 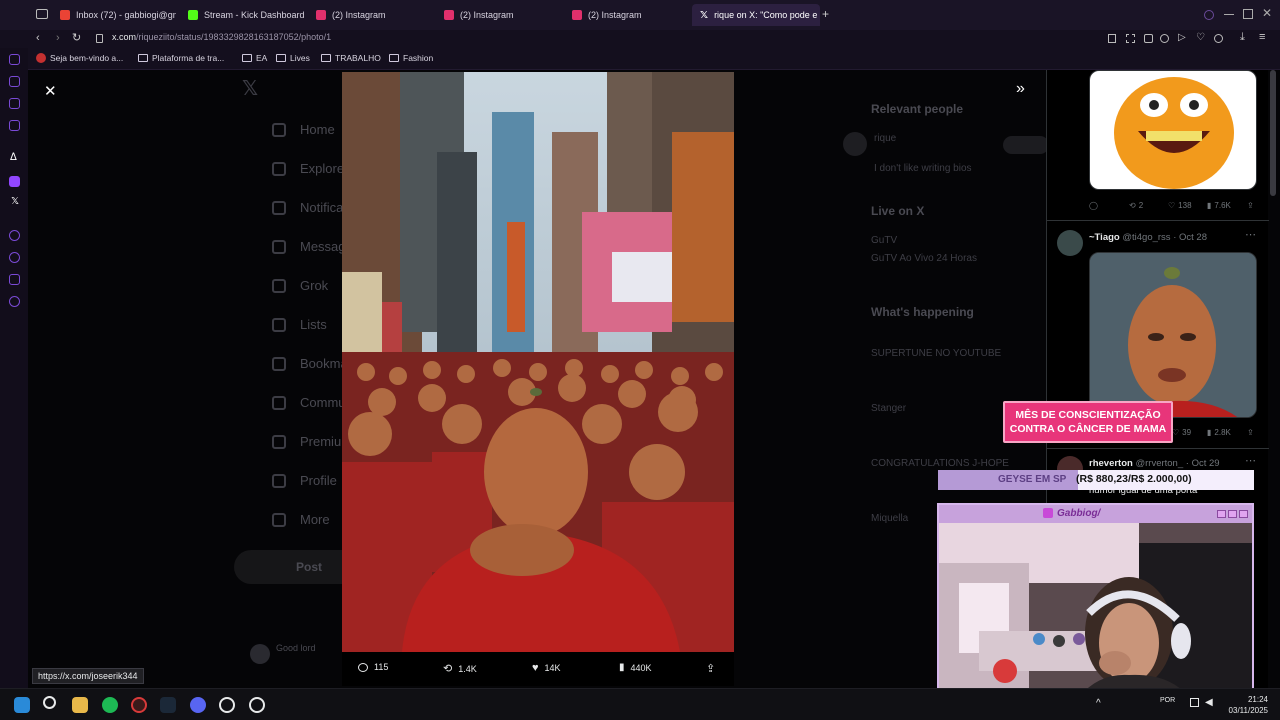 What do you see at coordinates (888, 408) in the screenshot?
I see `trend-item: Stanger` at bounding box center [888, 408].